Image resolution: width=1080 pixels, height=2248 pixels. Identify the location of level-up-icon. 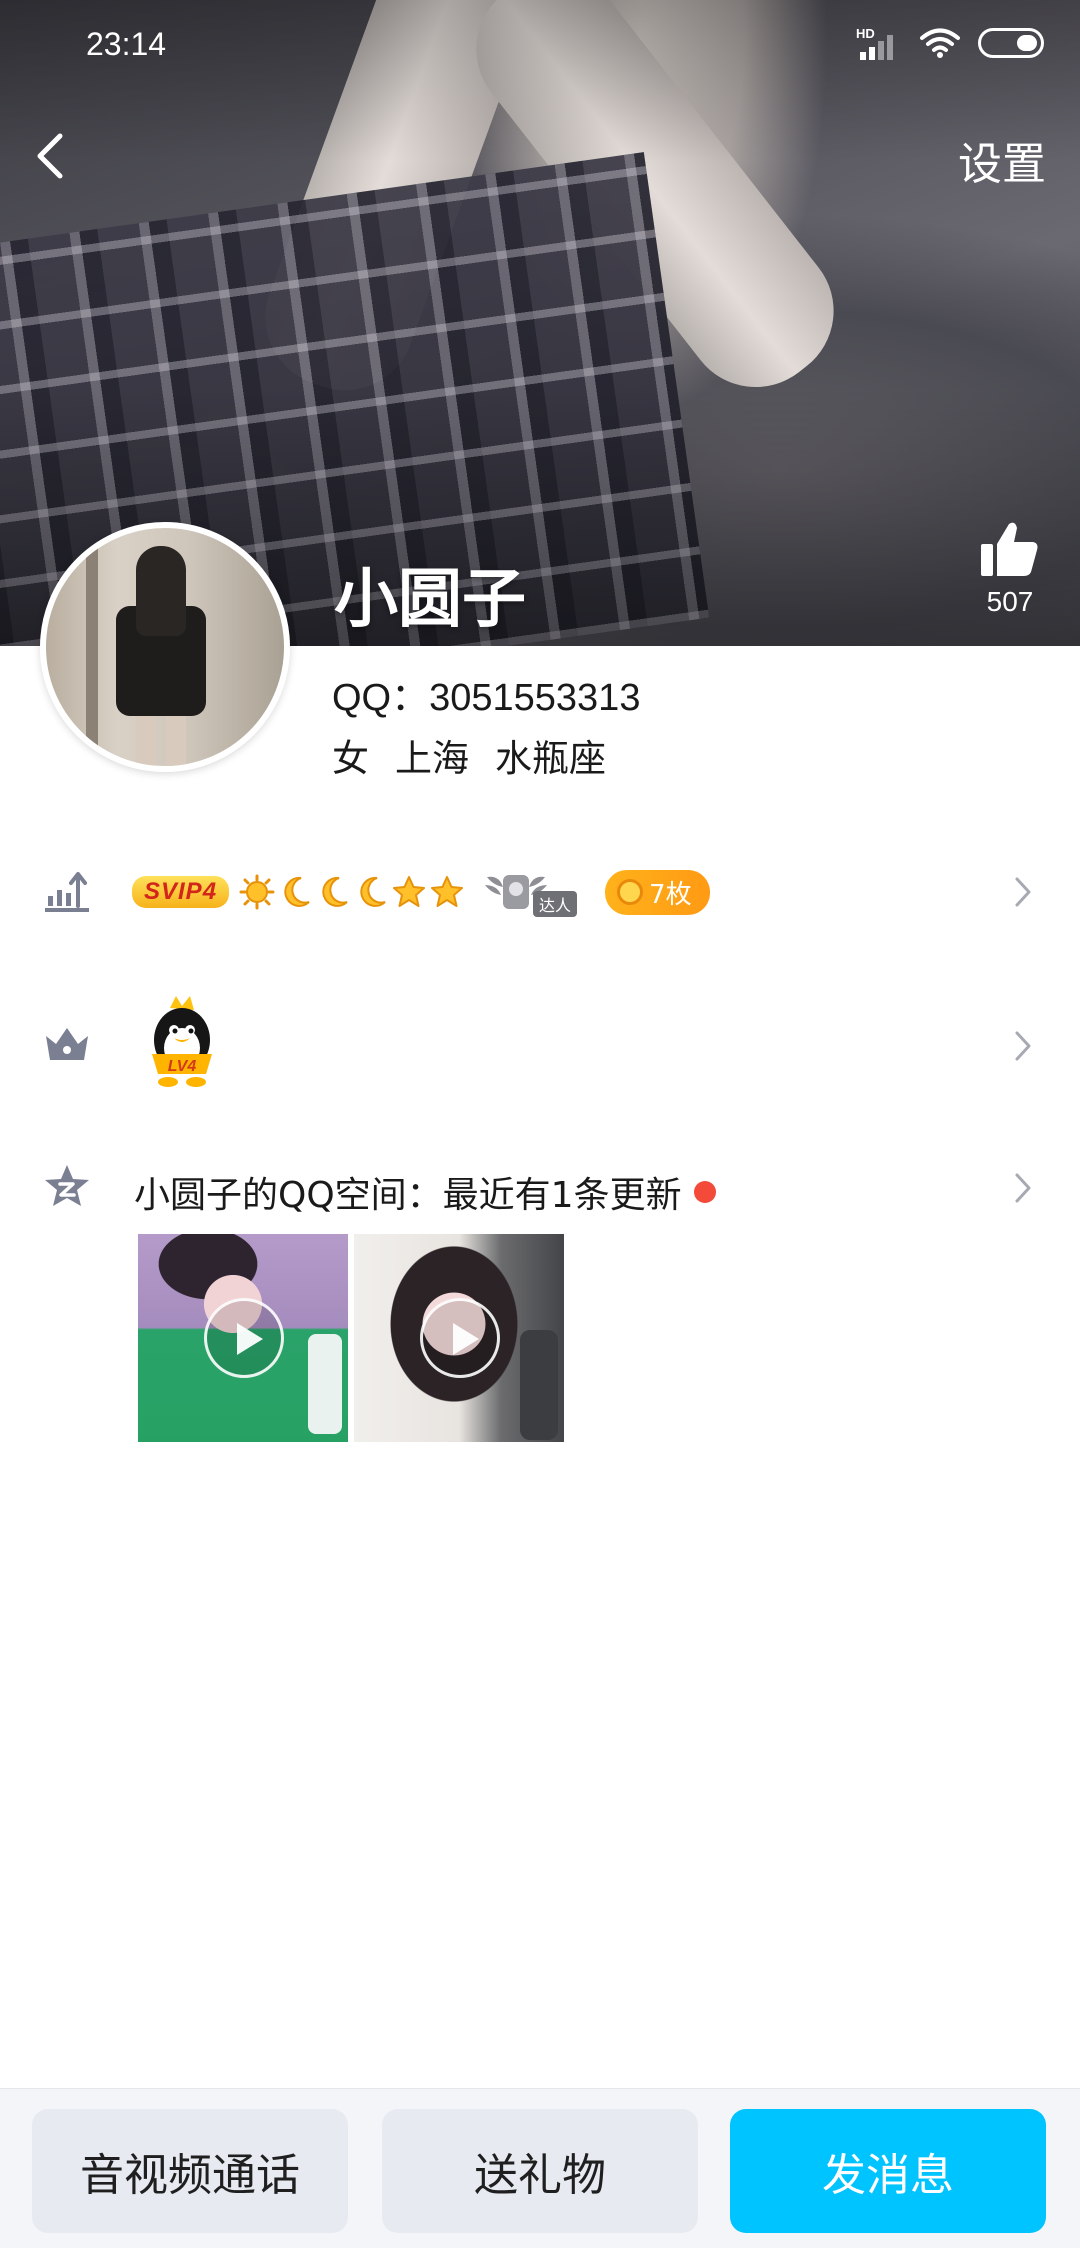
(67, 892).